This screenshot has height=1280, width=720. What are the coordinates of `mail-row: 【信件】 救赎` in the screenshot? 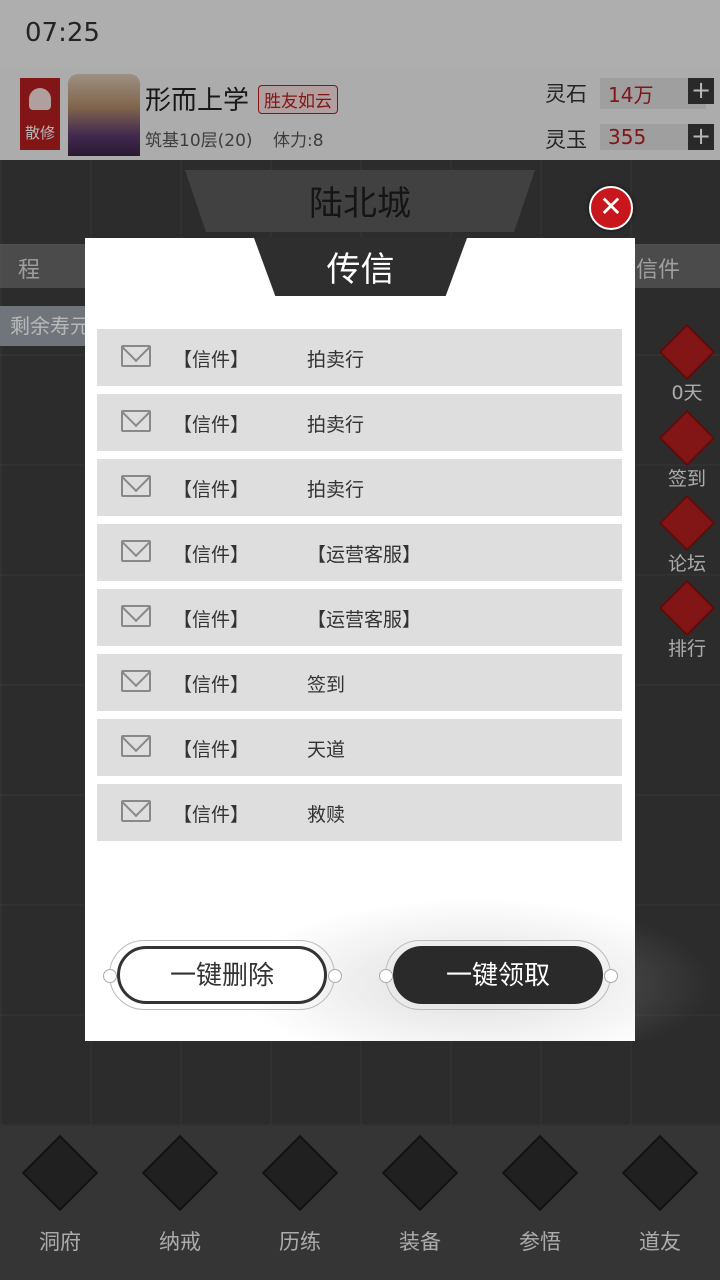 It's located at (359, 812).